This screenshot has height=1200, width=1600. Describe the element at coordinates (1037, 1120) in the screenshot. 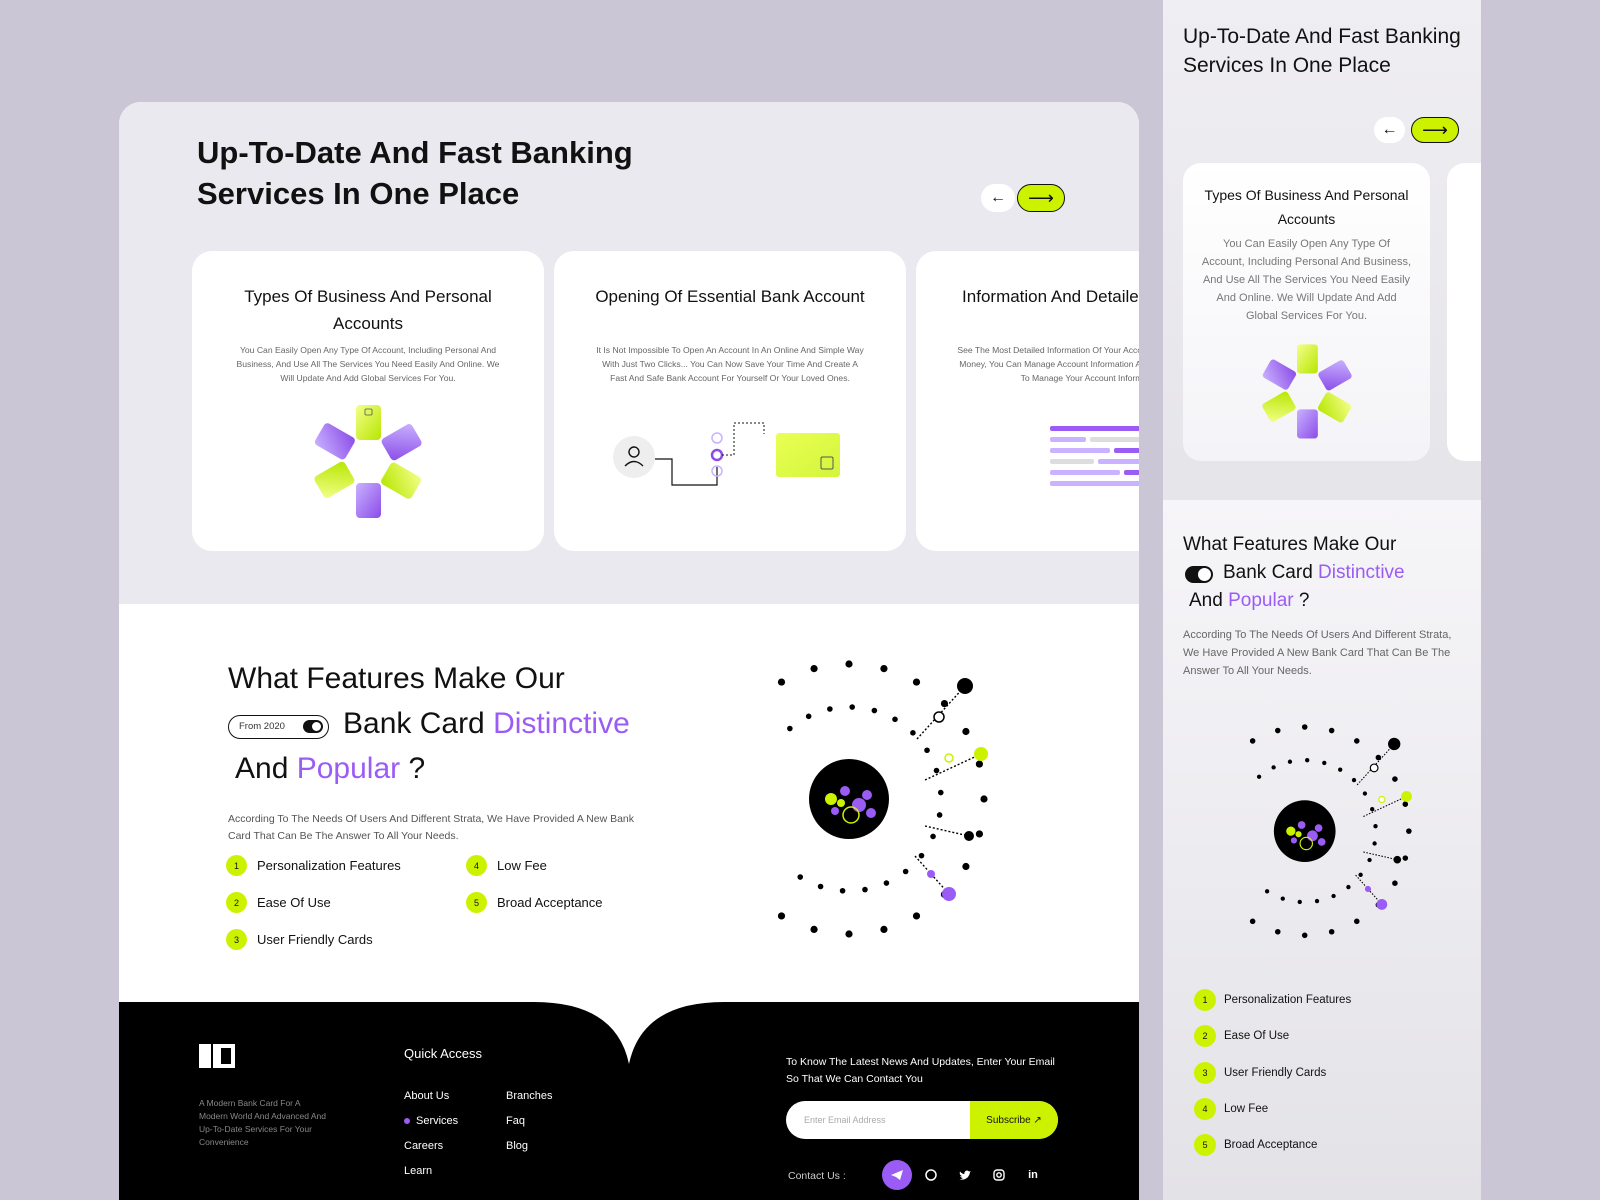

I see `arrow-up-right-icon: ↗` at that location.